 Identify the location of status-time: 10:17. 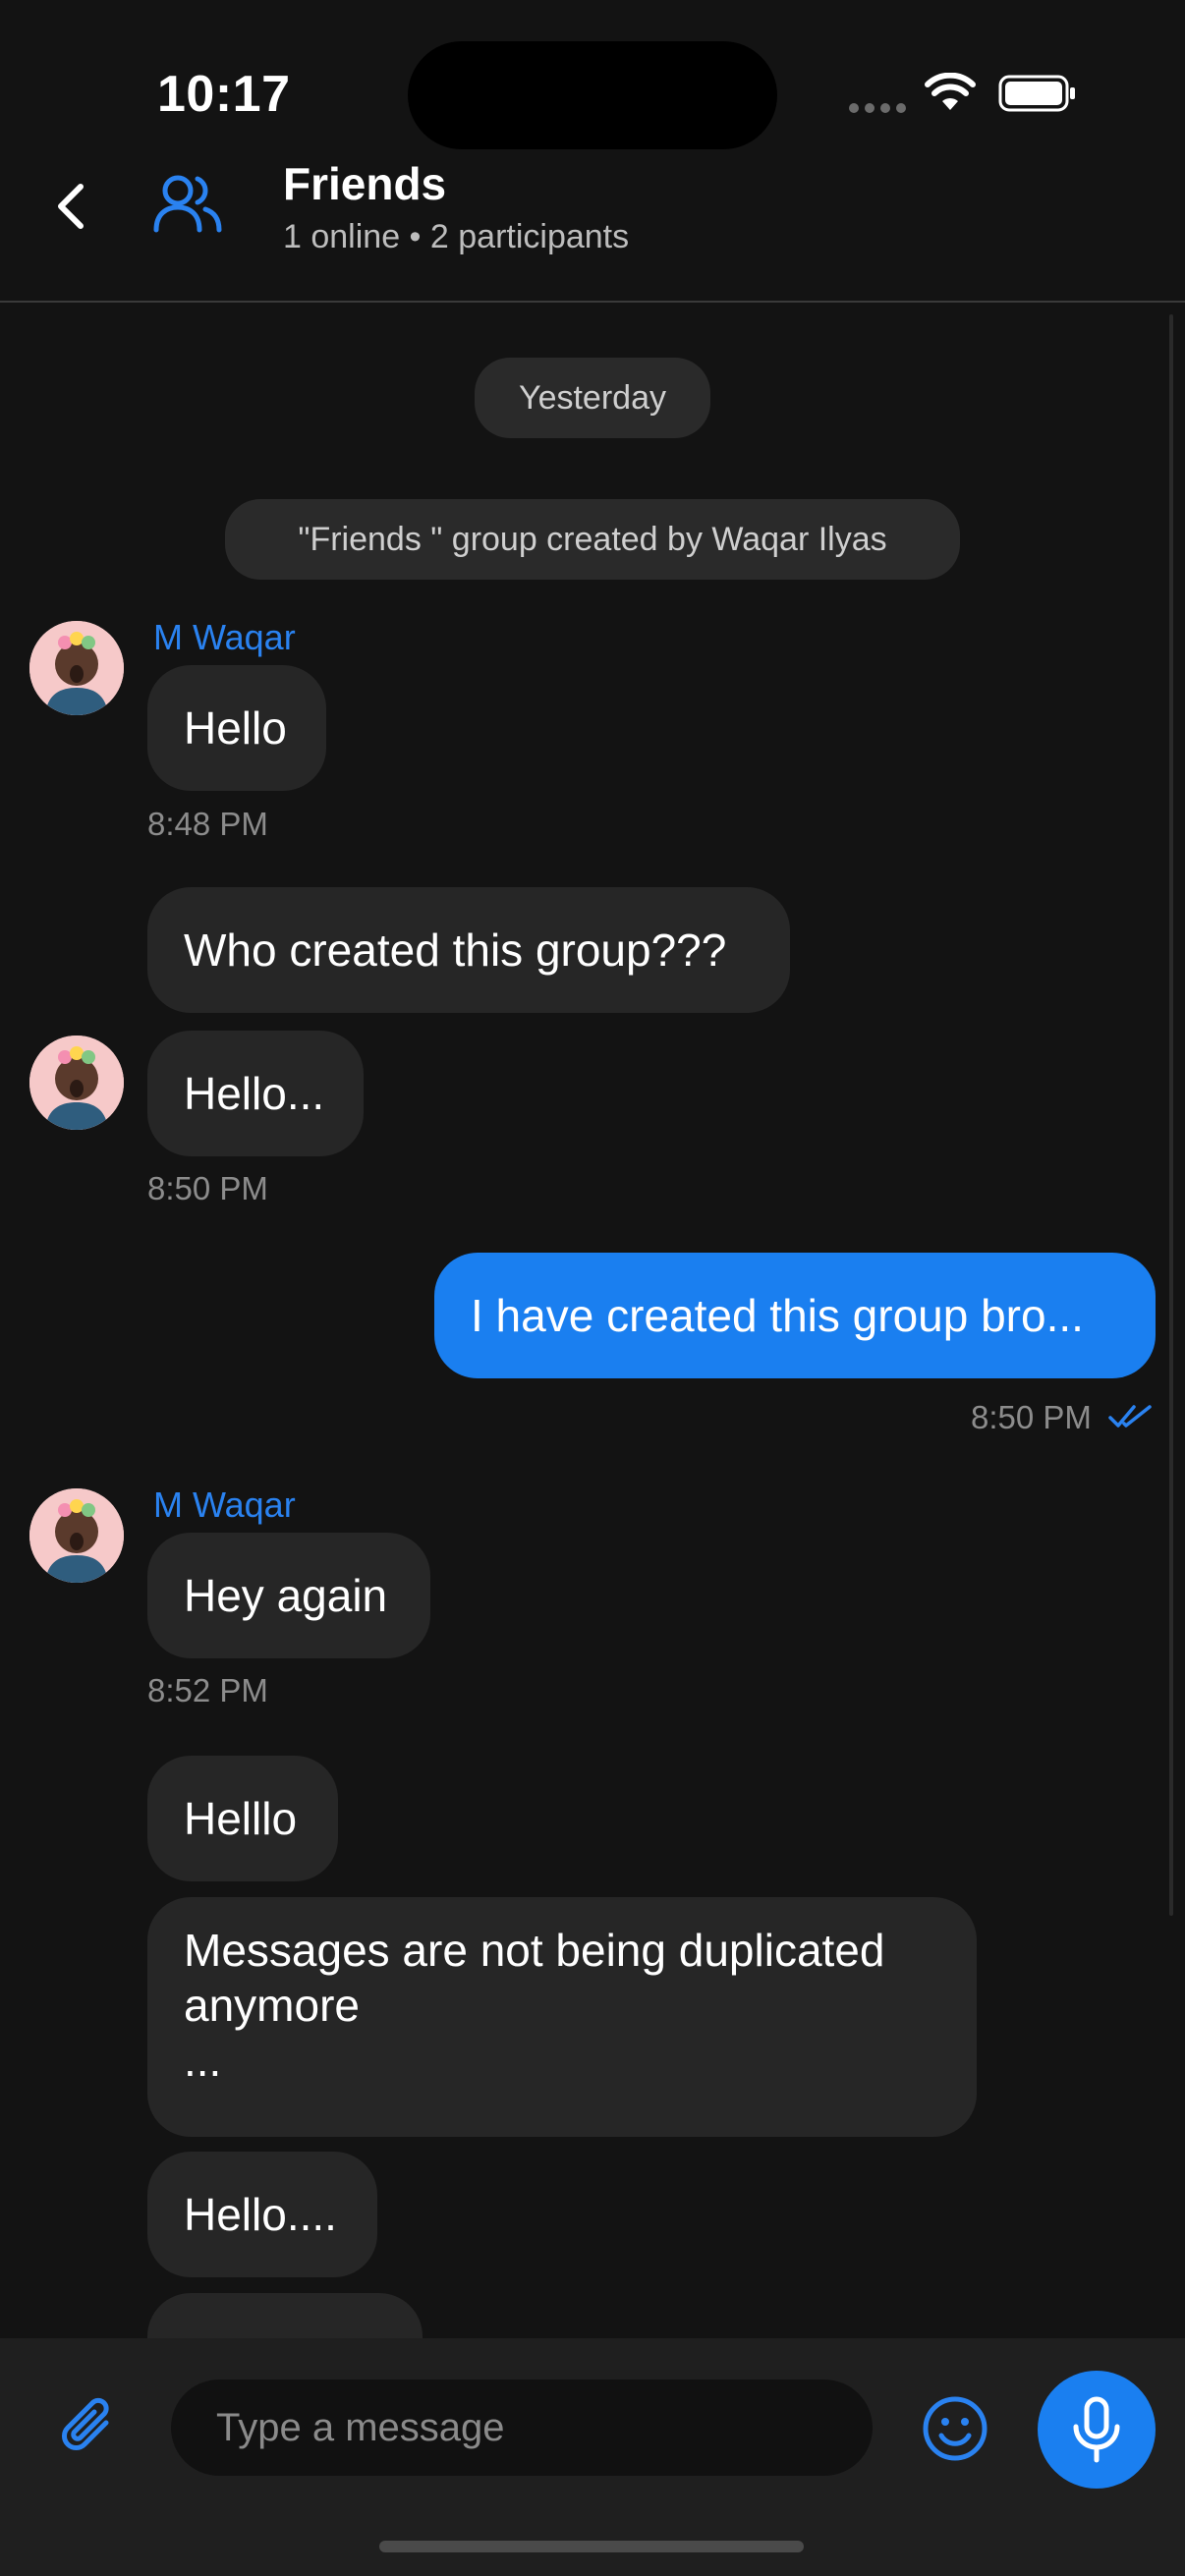
(224, 94).